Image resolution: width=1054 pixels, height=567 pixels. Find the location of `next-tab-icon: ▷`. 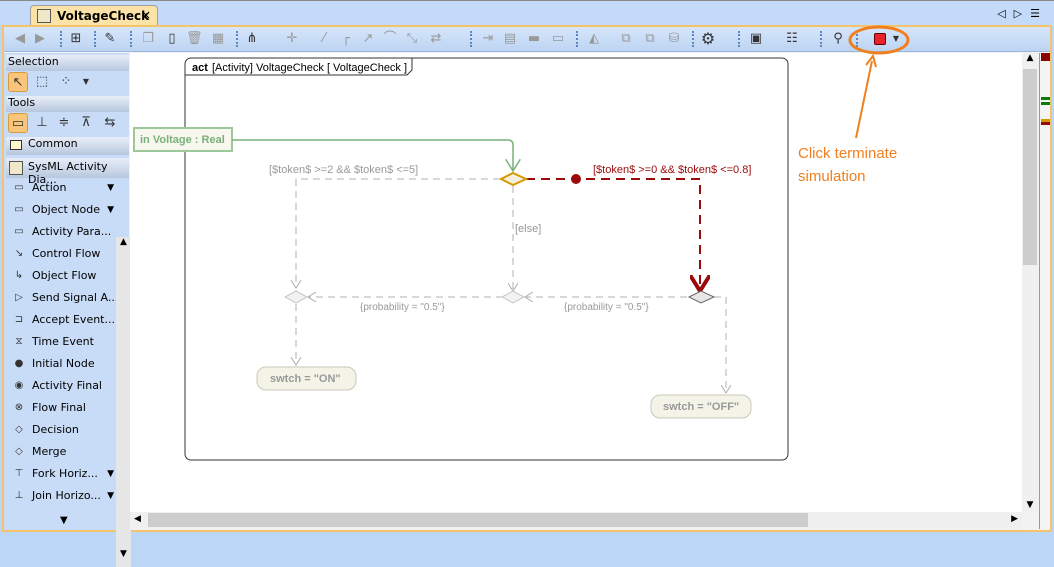

next-tab-icon: ▷ is located at coordinates (1022, 13).